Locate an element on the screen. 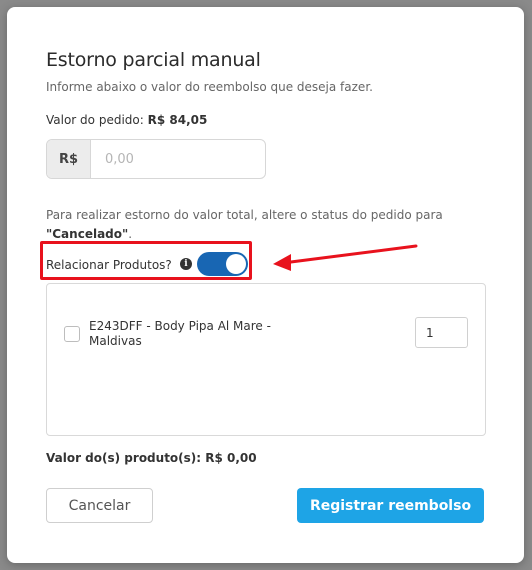 Image resolution: width=532 pixels, height=570 pixels. register-refund-button: Registrar reembolso is located at coordinates (390, 505).